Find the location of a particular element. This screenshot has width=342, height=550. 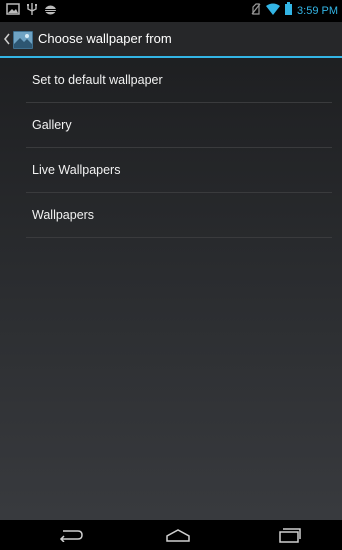

wifi-icon is located at coordinates (273, 11).